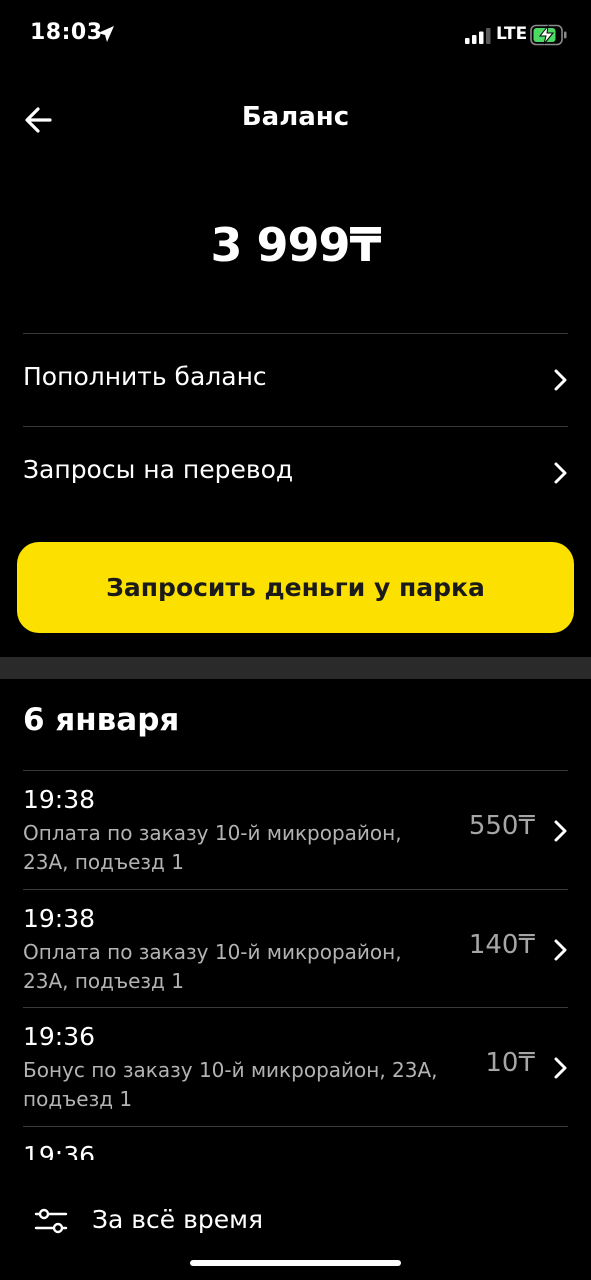 The height and width of the screenshot is (1280, 591). I want to click on period-filter-button: За всё время, so click(295, 1220).